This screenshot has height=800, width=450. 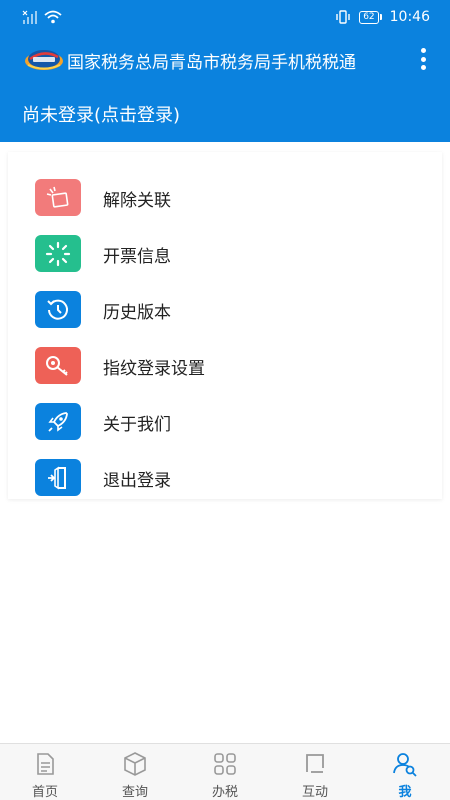 What do you see at coordinates (53, 17) in the screenshot?
I see `wifi-icon` at bounding box center [53, 17].